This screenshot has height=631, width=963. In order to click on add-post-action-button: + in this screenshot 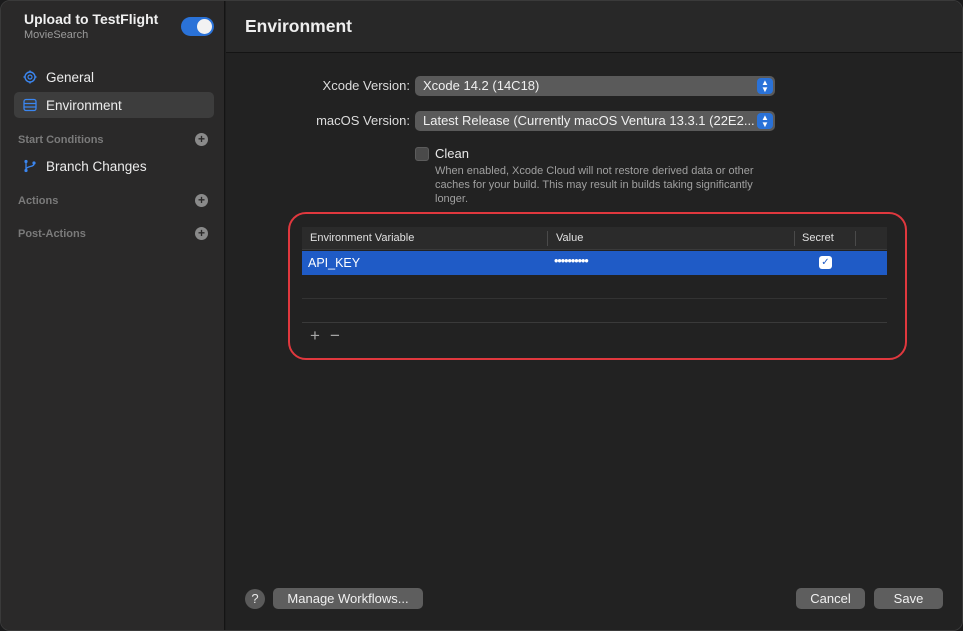, I will do `click(201, 233)`.